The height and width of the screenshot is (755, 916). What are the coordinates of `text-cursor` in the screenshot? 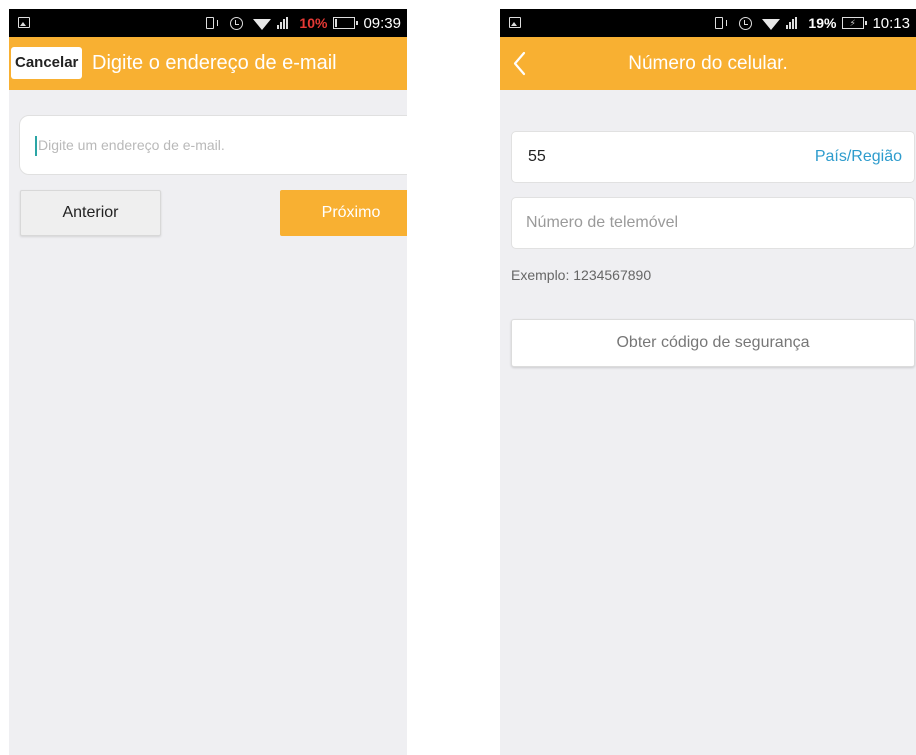 It's located at (36, 146).